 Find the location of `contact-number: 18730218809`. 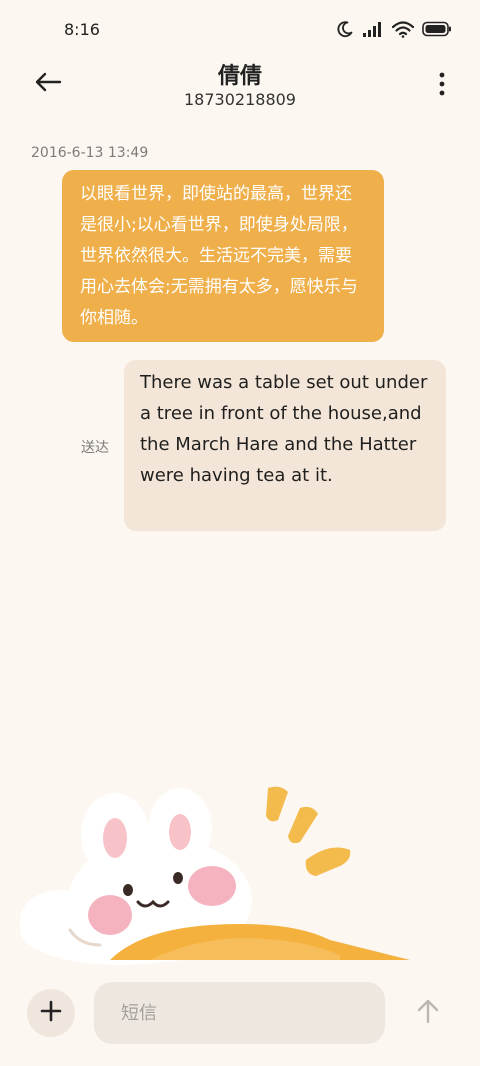

contact-number: 18730218809 is located at coordinates (240, 99).